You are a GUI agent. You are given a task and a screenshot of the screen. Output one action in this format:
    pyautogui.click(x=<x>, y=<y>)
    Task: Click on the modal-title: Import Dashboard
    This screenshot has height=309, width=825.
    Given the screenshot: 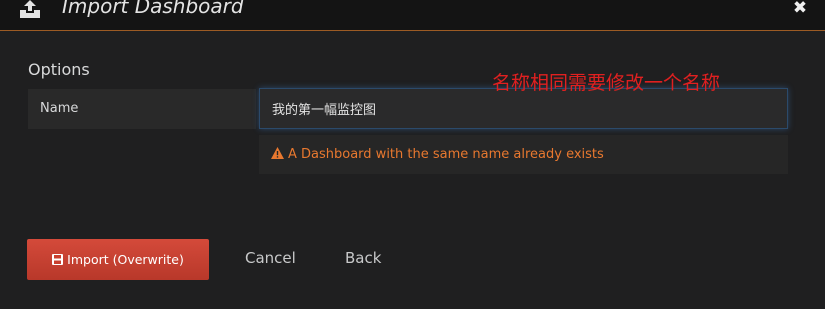 What is the action you would take?
    pyautogui.click(x=153, y=9)
    